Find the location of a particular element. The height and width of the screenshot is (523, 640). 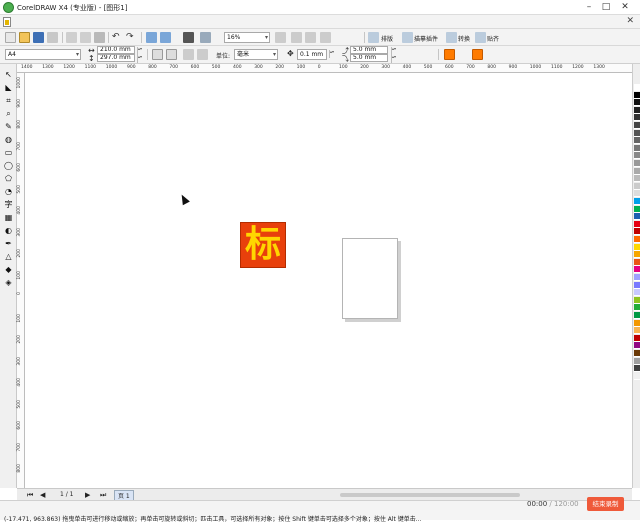

units-select: 毫米 ▾ is located at coordinates (256, 54).